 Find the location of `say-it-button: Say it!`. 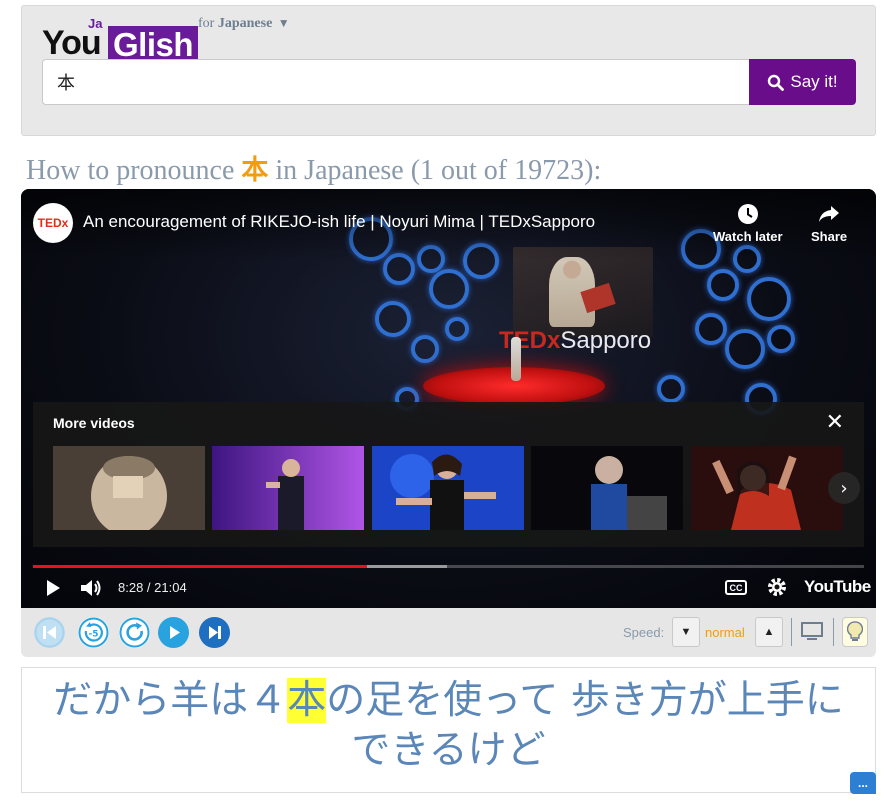

say-it-button: Say it! is located at coordinates (802, 82).